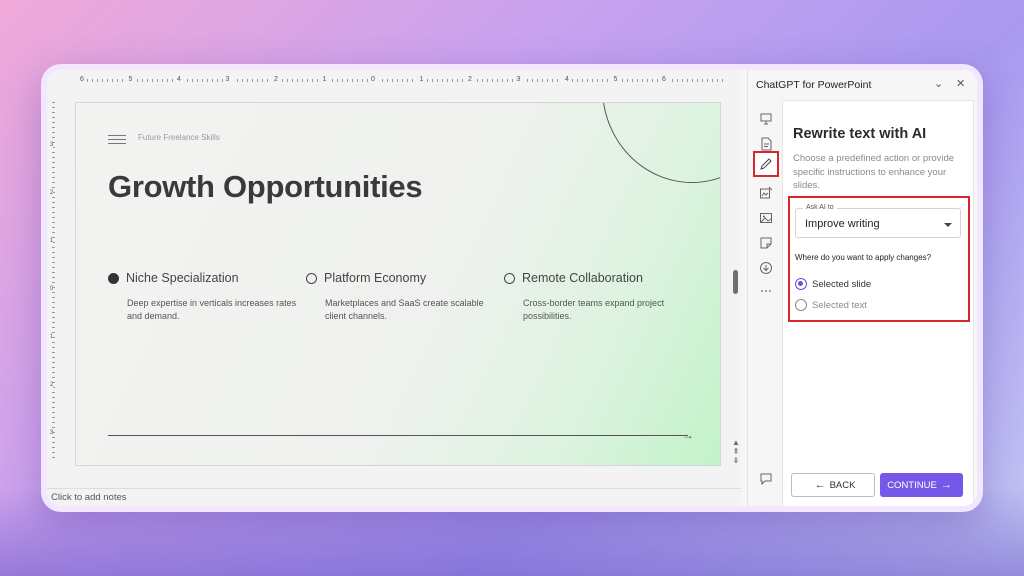  What do you see at coordinates (833, 485) in the screenshot?
I see `back-button: ← BACK` at bounding box center [833, 485].